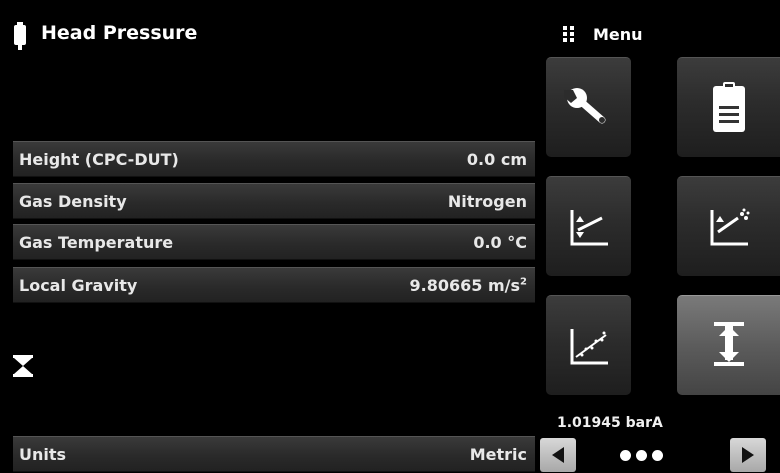 The width and height of the screenshot is (780, 473). Describe the element at coordinates (618, 34) in the screenshot. I see `menu-title: Menu` at that location.